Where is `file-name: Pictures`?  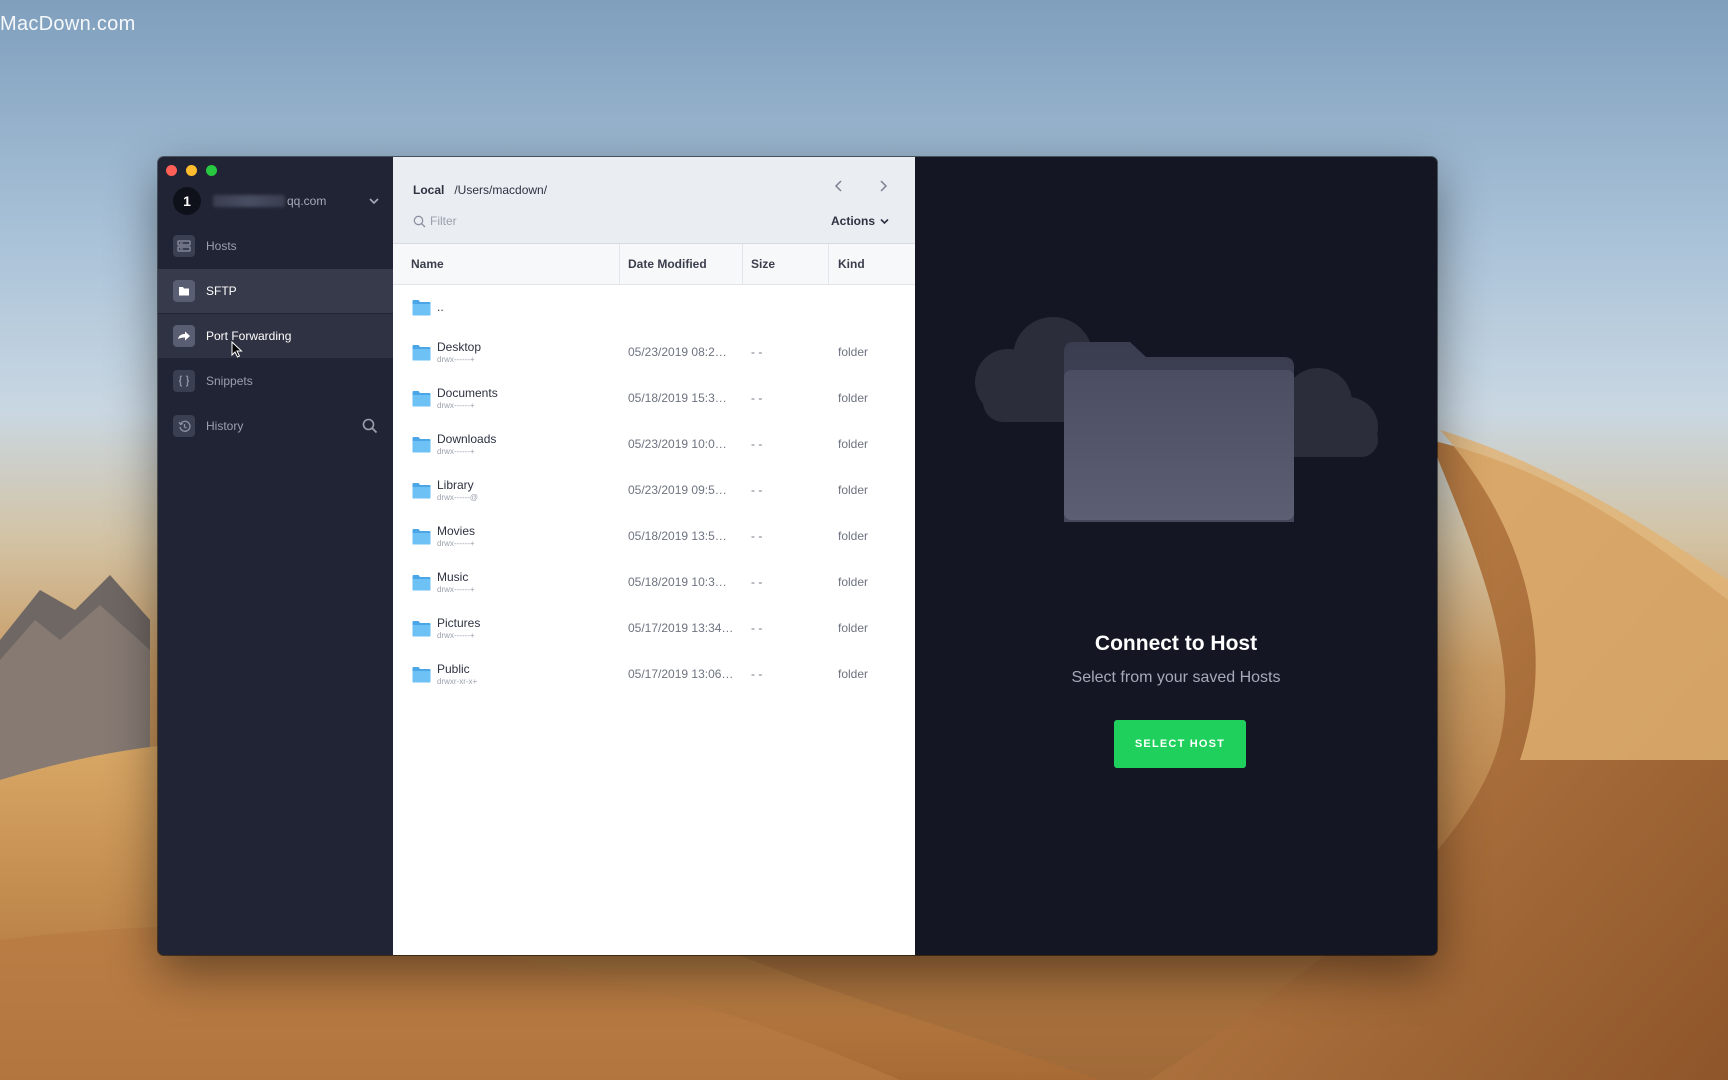
file-name: Pictures is located at coordinates (459, 622).